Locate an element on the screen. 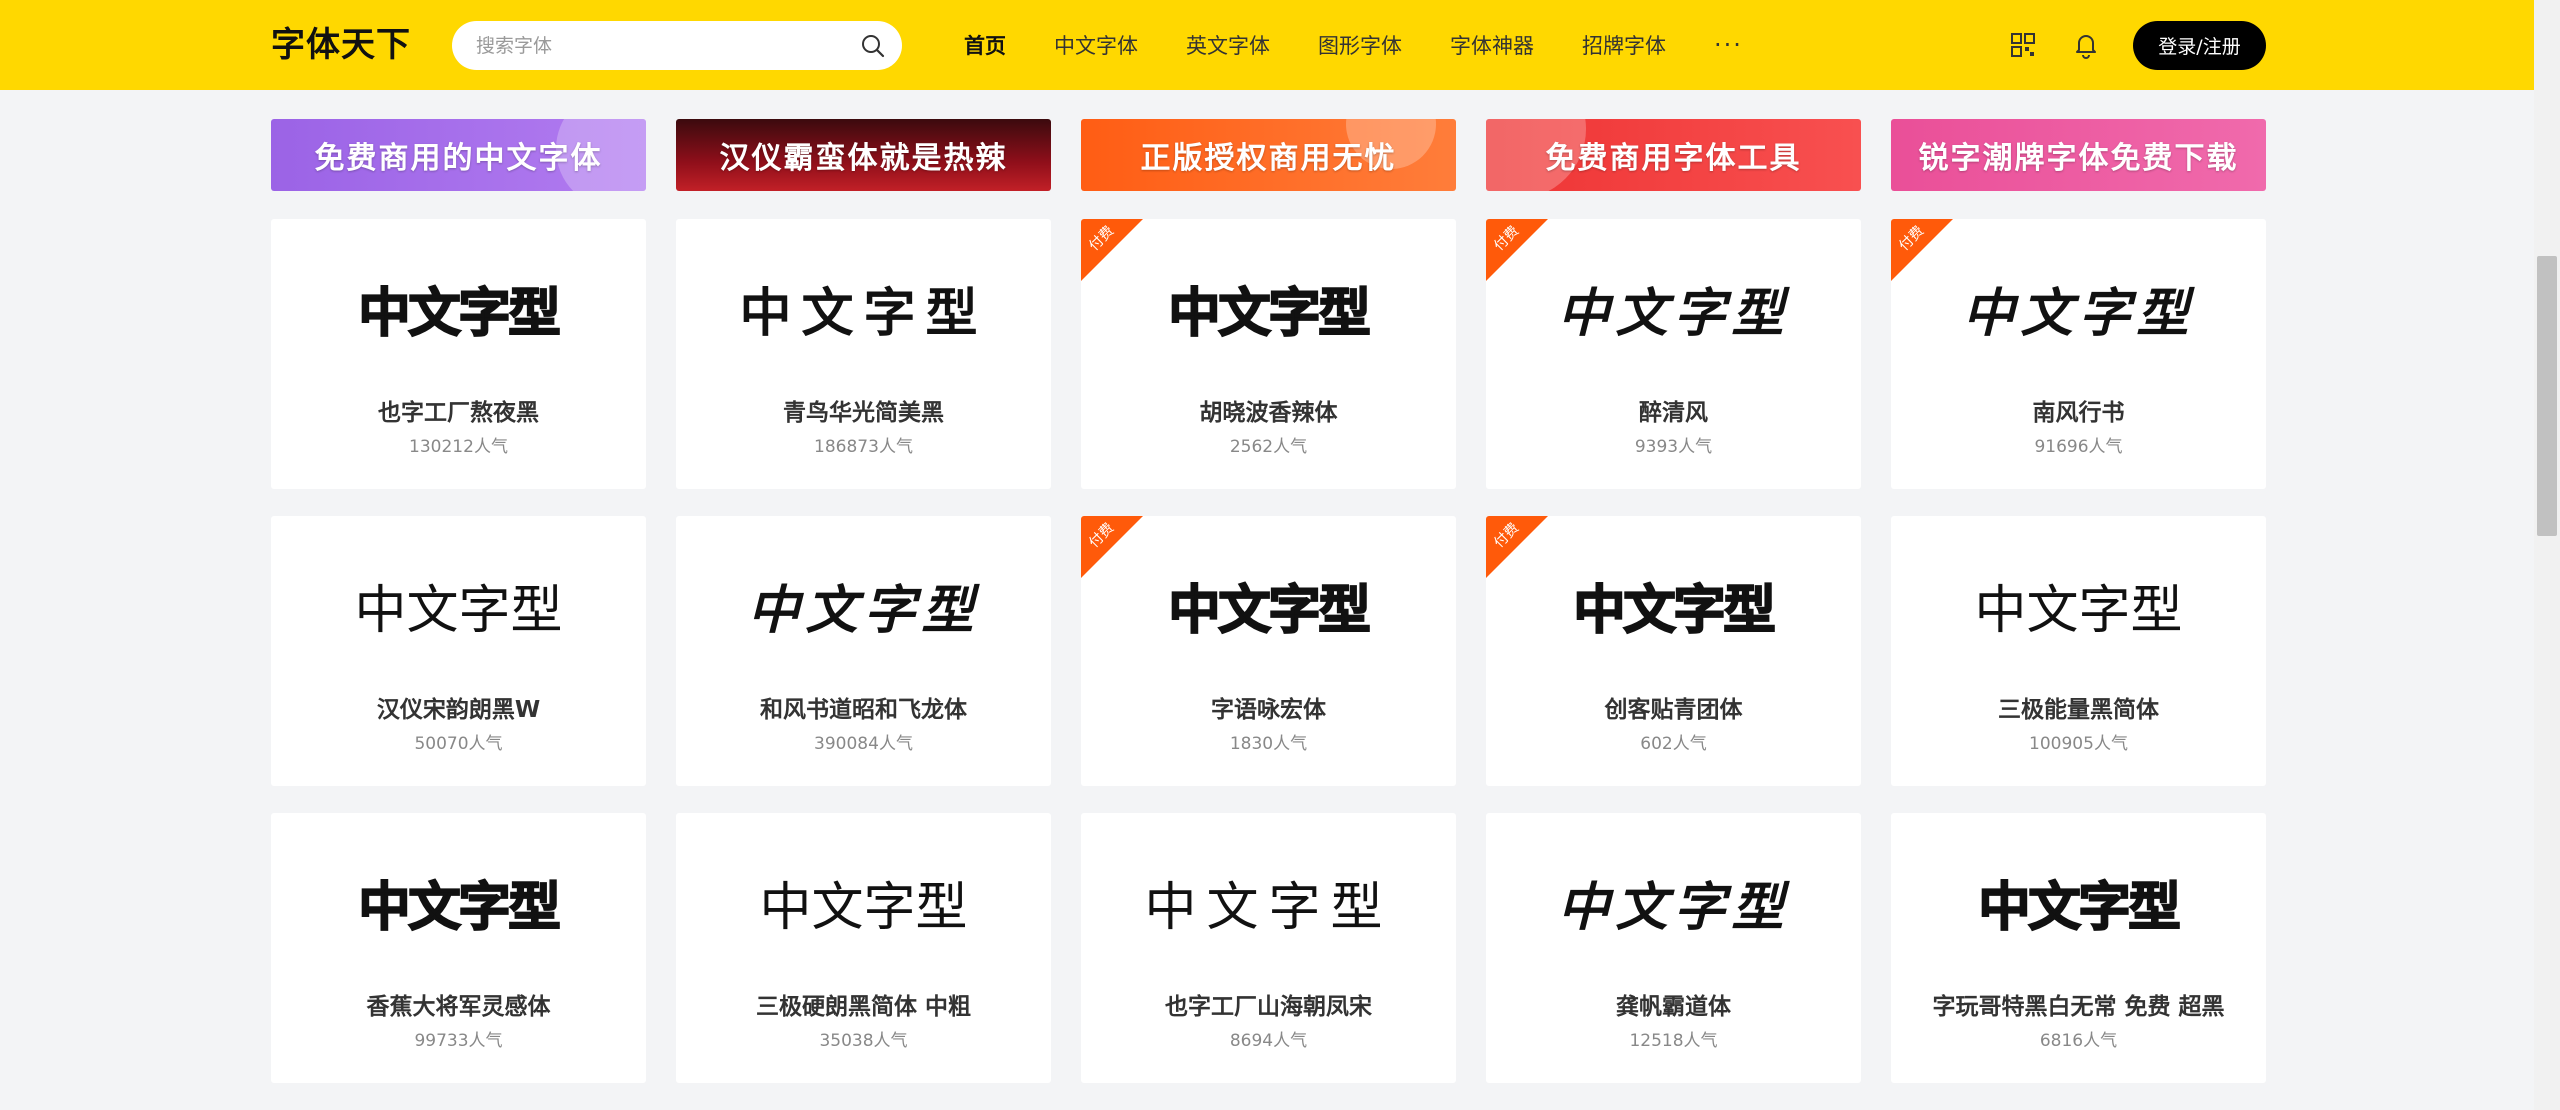 The width and height of the screenshot is (2560, 1110). nav-font-tools: 字体神器 is located at coordinates (1492, 45).